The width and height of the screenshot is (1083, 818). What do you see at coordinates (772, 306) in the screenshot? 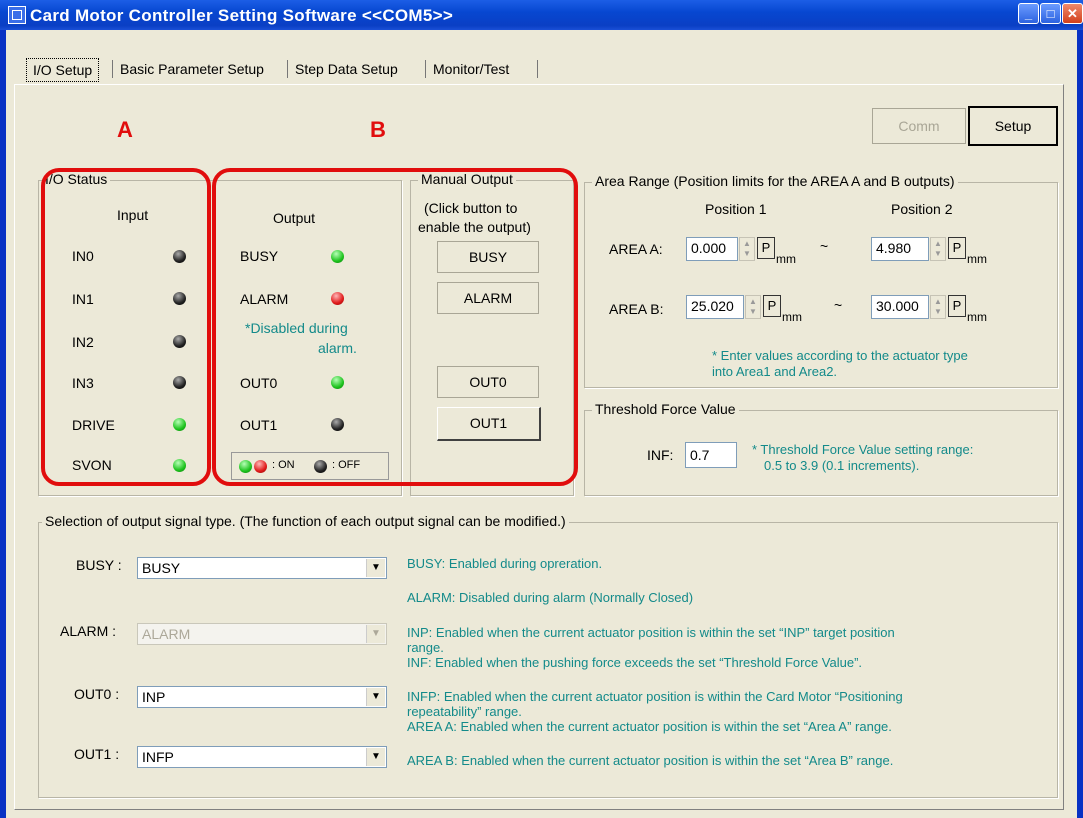
I see `area-b-position1-p-button: P` at bounding box center [772, 306].